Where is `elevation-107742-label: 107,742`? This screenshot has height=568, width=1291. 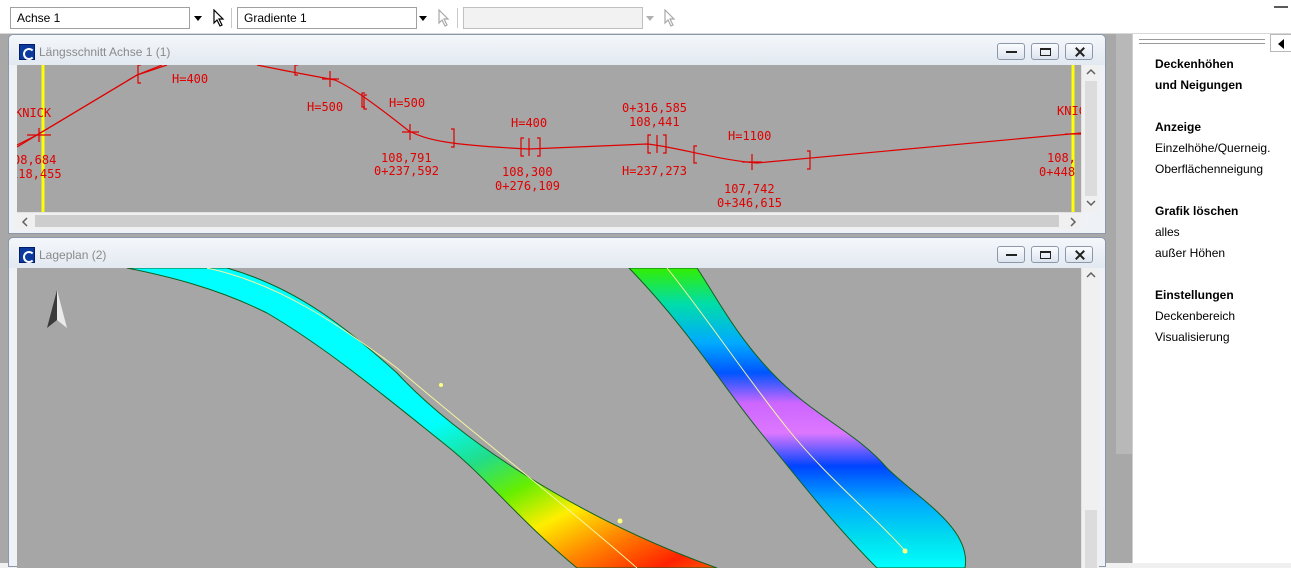
elevation-107742-label: 107,742 is located at coordinates (749, 189).